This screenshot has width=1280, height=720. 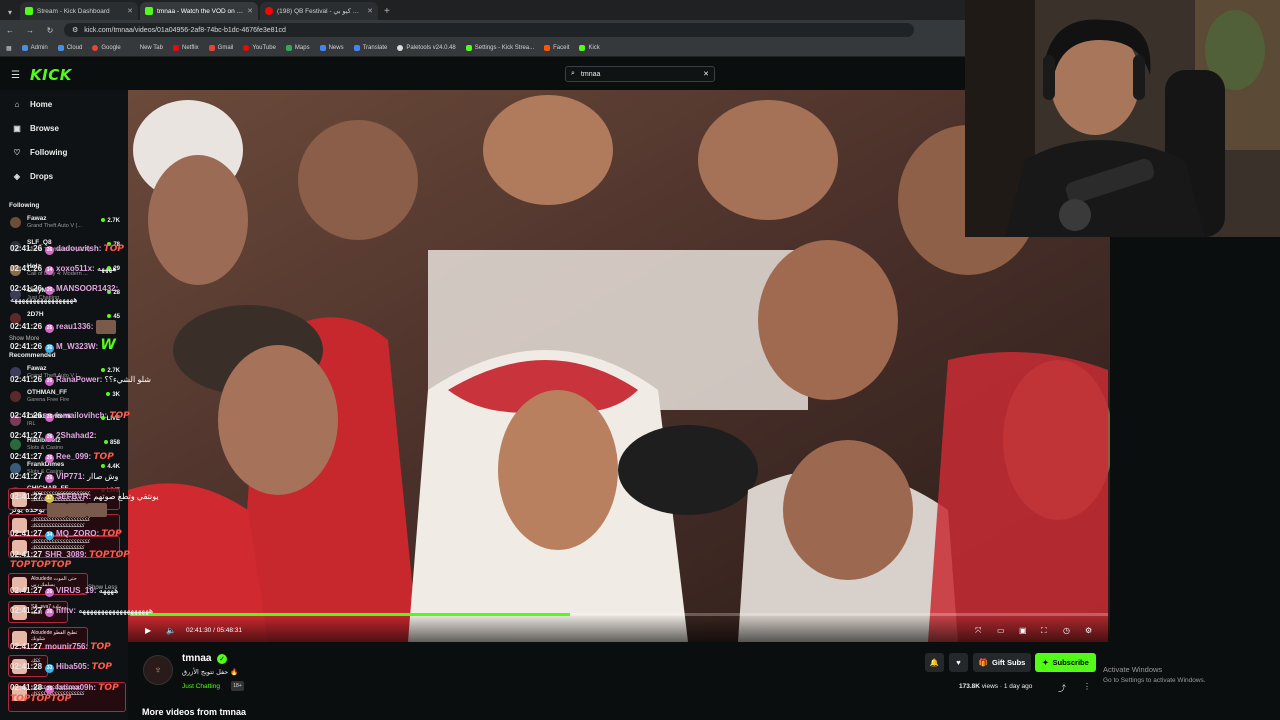 I want to click on chat-username: mounir756:, so click(x=66, y=646).